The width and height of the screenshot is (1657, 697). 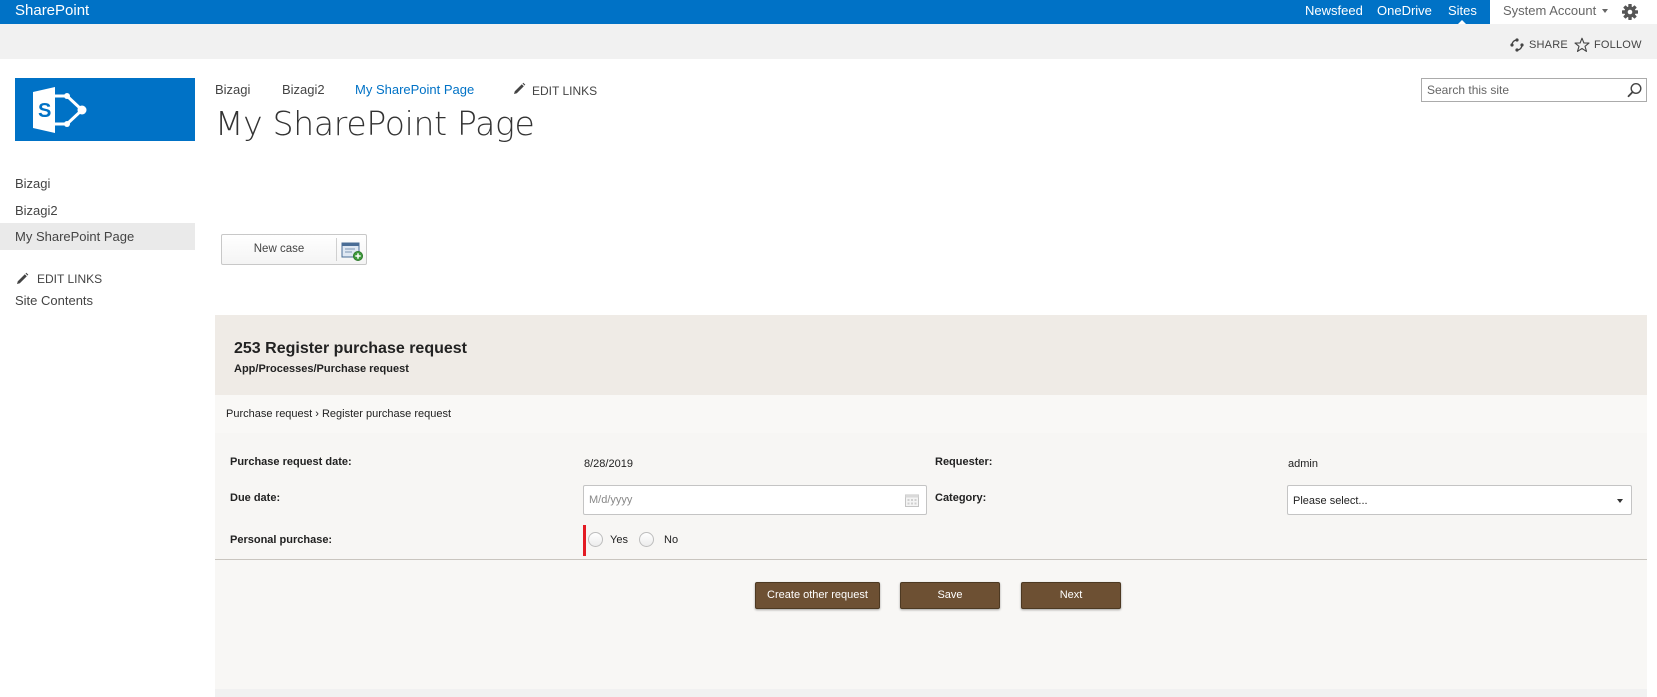 What do you see at coordinates (1582, 44) in the screenshot?
I see `star-icon` at bounding box center [1582, 44].